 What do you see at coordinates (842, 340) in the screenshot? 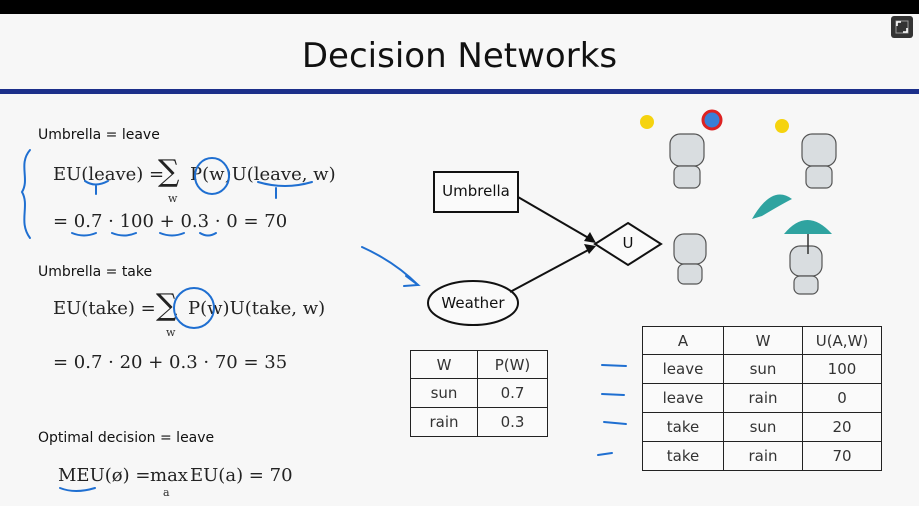
I see `table-header: U(A,W)` at bounding box center [842, 340].